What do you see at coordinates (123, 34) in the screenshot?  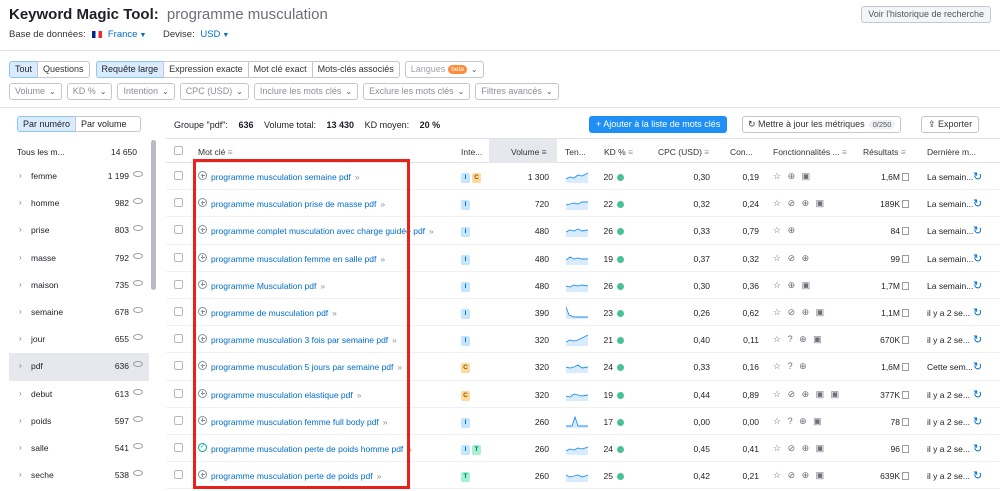 I see `db-select: France` at bounding box center [123, 34].